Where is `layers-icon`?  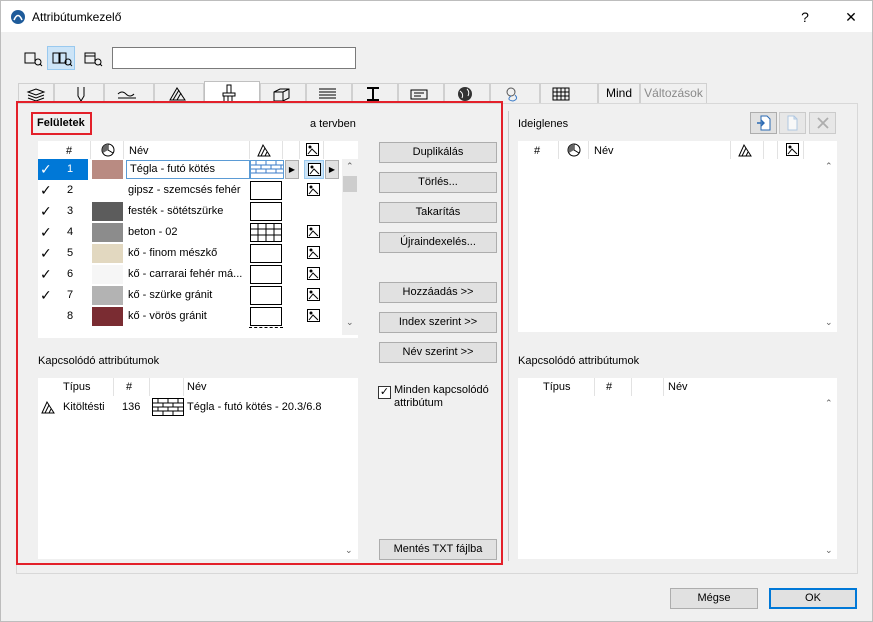
layers-icon is located at coordinates (36, 95).